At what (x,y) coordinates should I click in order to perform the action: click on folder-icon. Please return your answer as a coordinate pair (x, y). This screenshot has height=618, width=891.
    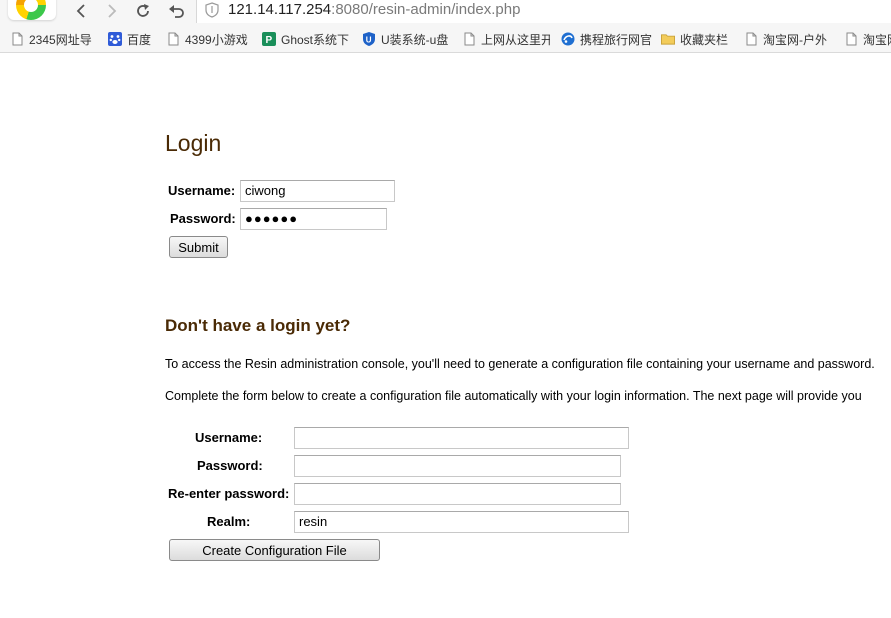
    Looking at the image, I should click on (668, 39).